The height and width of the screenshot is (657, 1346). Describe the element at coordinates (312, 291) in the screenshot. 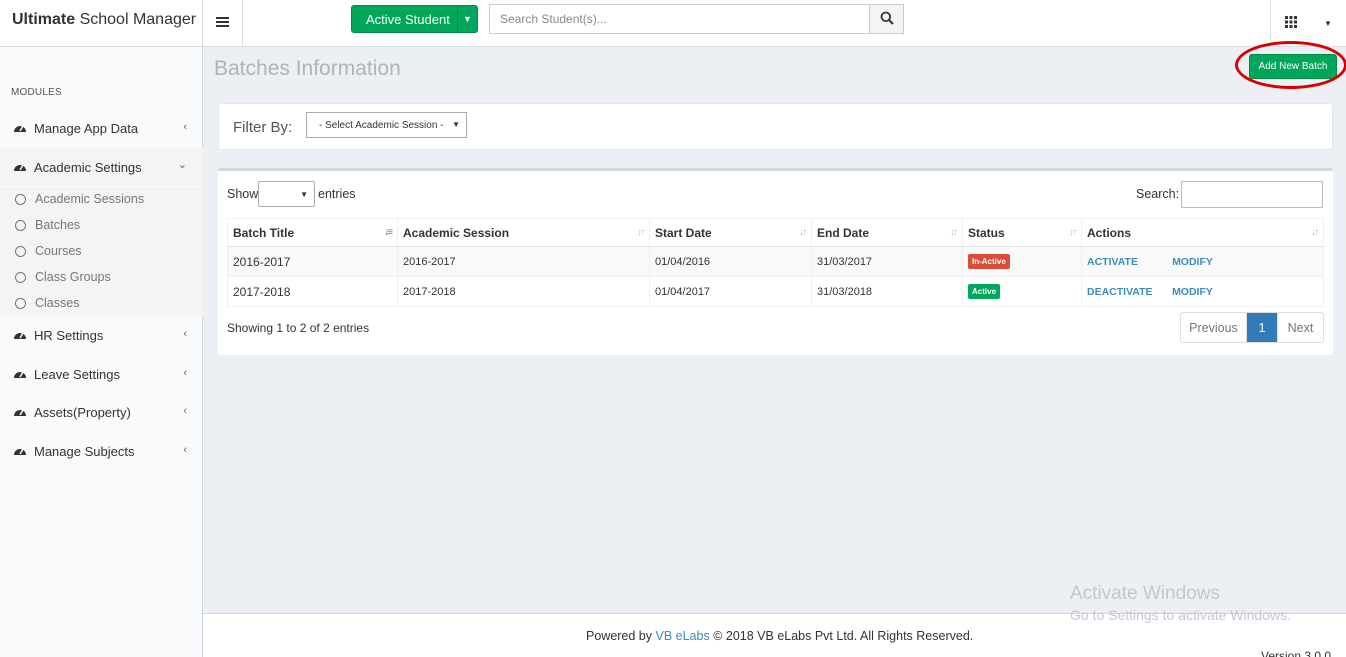

I see `cell-batch-title: 2017-2018` at that location.